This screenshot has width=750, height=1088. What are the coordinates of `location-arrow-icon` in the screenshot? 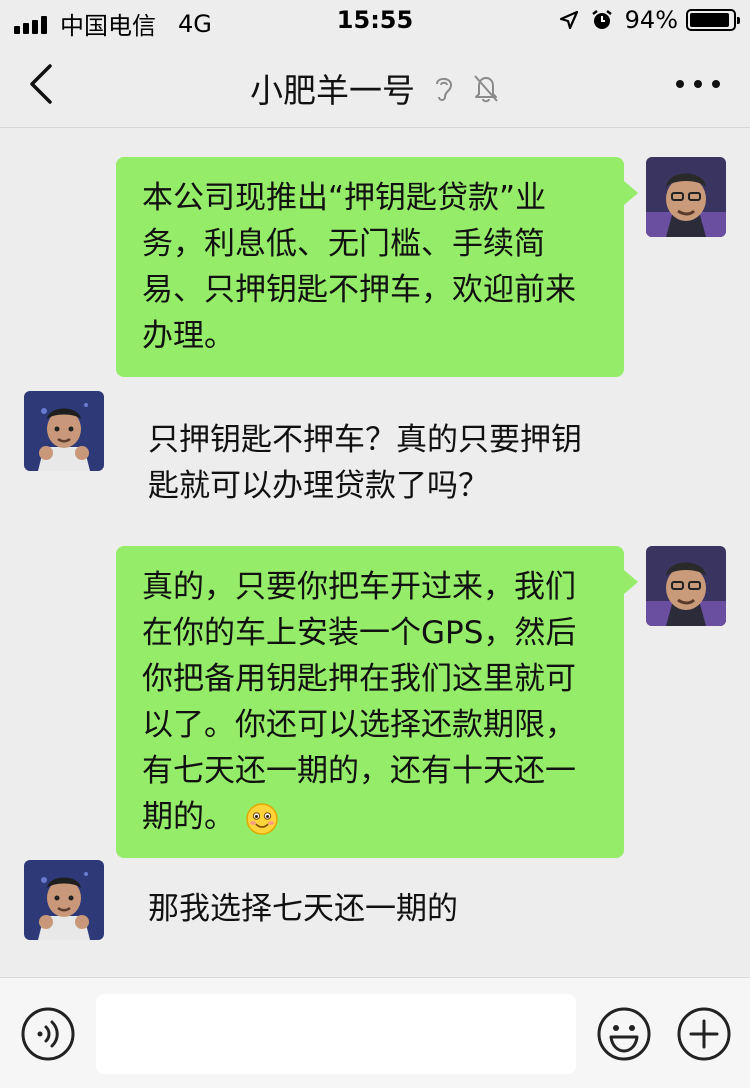 It's located at (568, 20).